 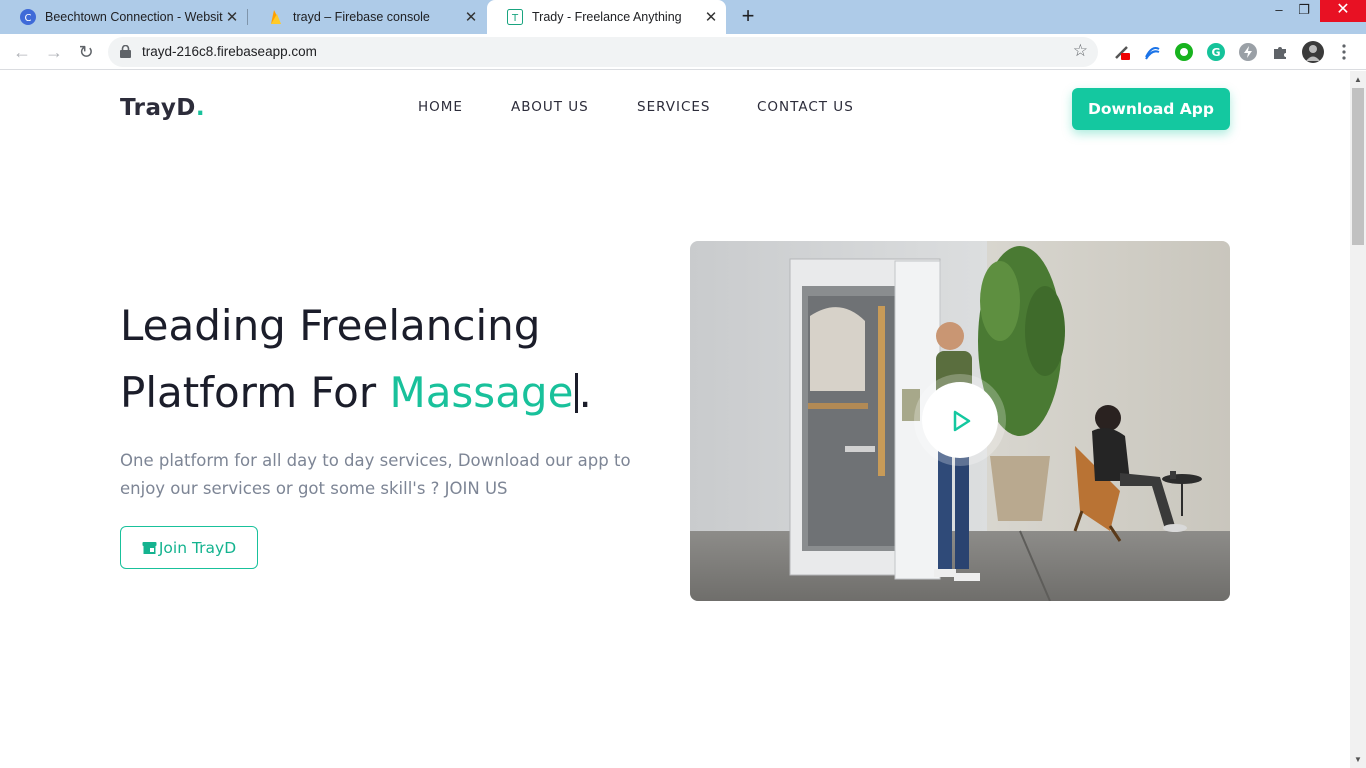 I want to click on site-logo: TrayD., so click(x=162, y=108).